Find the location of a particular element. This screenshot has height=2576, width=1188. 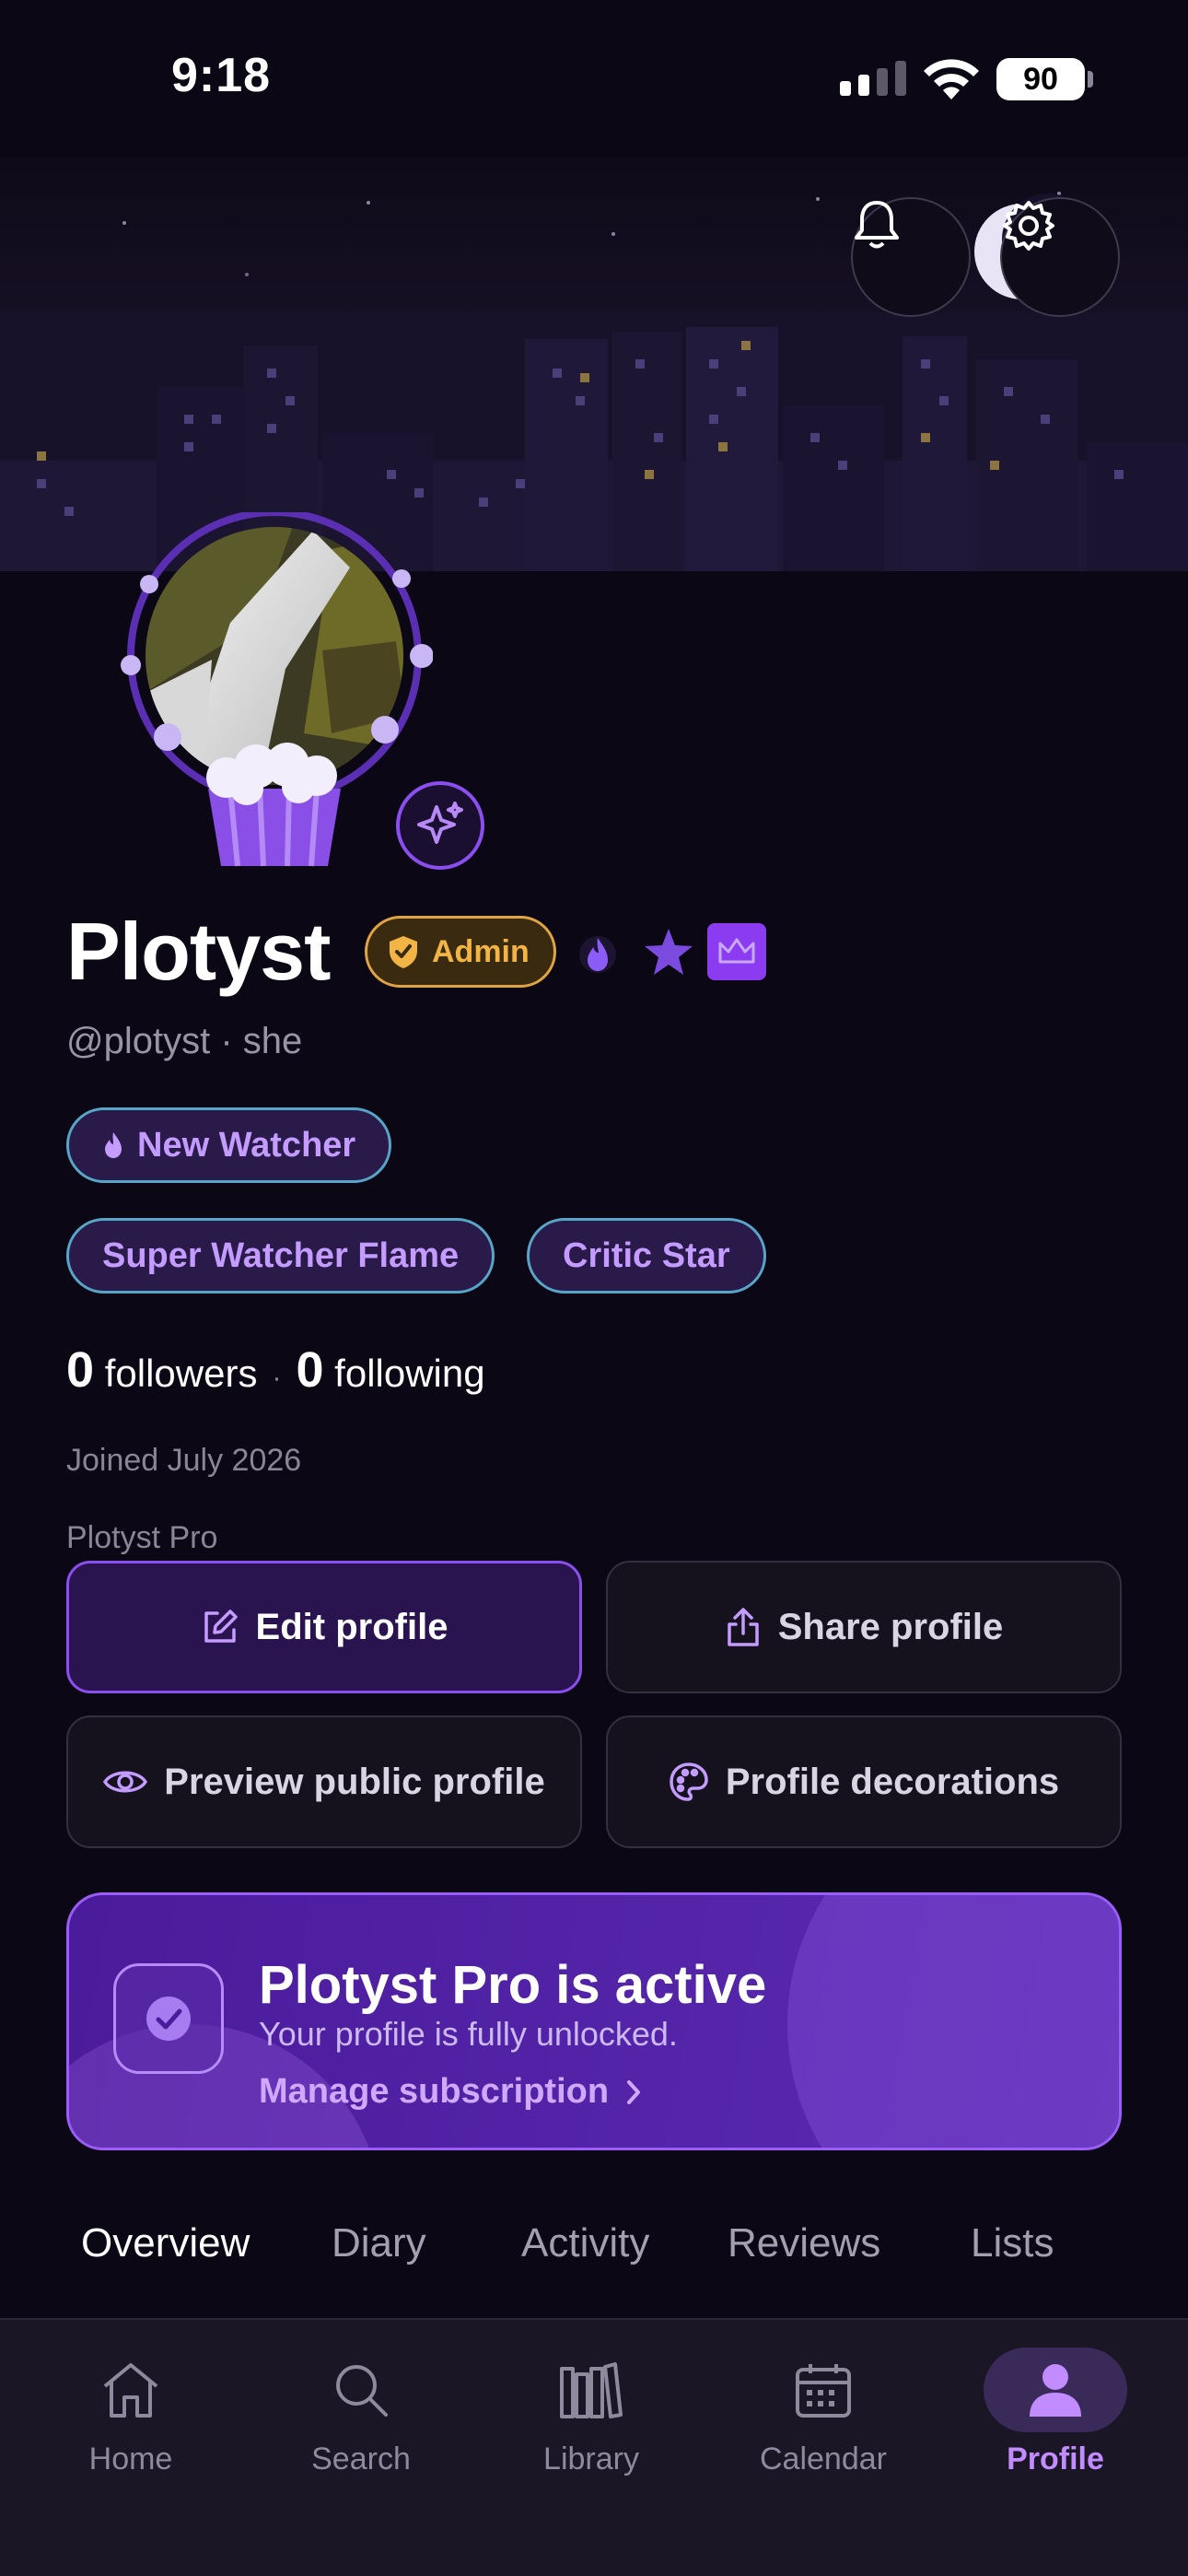

flame-badge is located at coordinates (597, 955).